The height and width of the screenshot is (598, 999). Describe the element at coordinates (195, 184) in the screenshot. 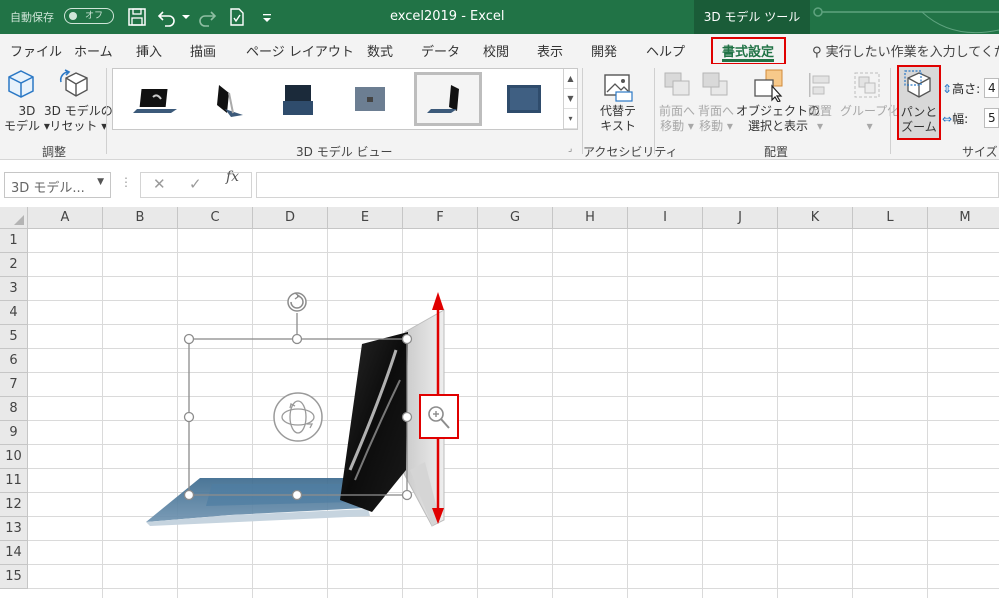

I see `enter-icon: ✓` at that location.